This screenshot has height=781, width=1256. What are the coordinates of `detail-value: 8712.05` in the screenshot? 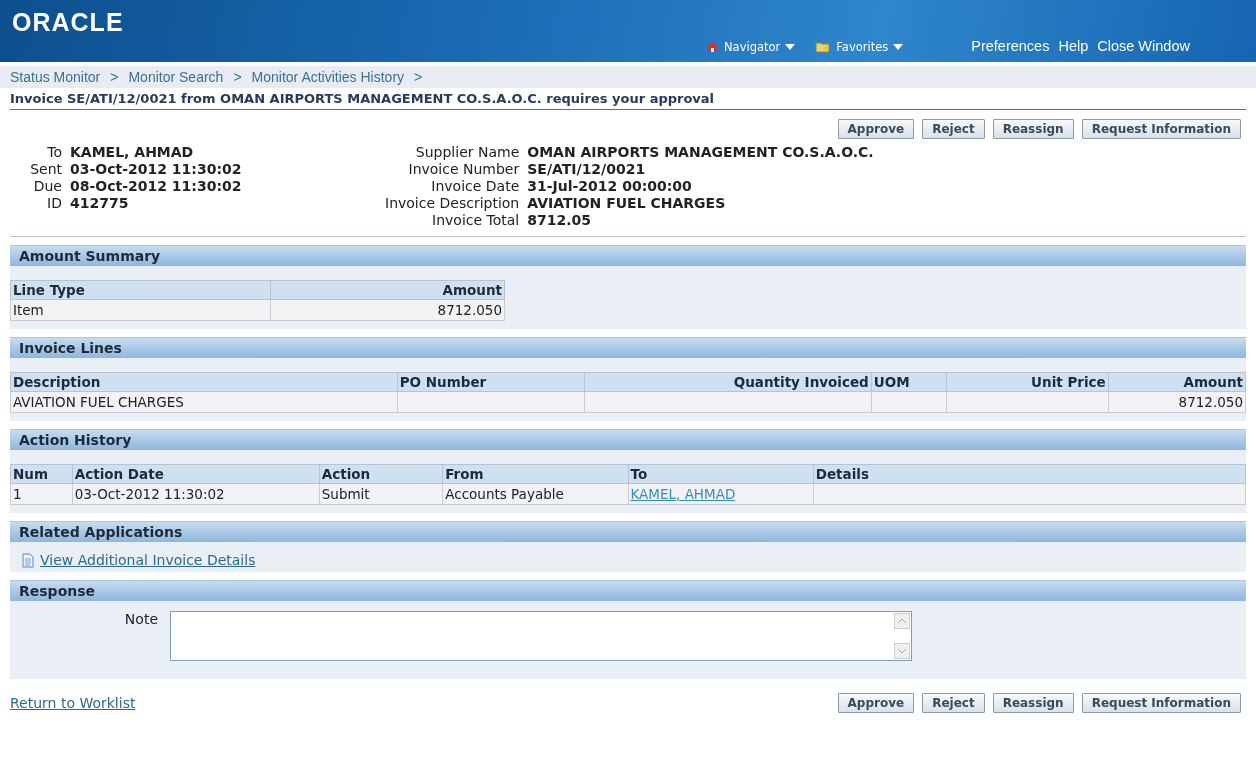 It's located at (559, 220).